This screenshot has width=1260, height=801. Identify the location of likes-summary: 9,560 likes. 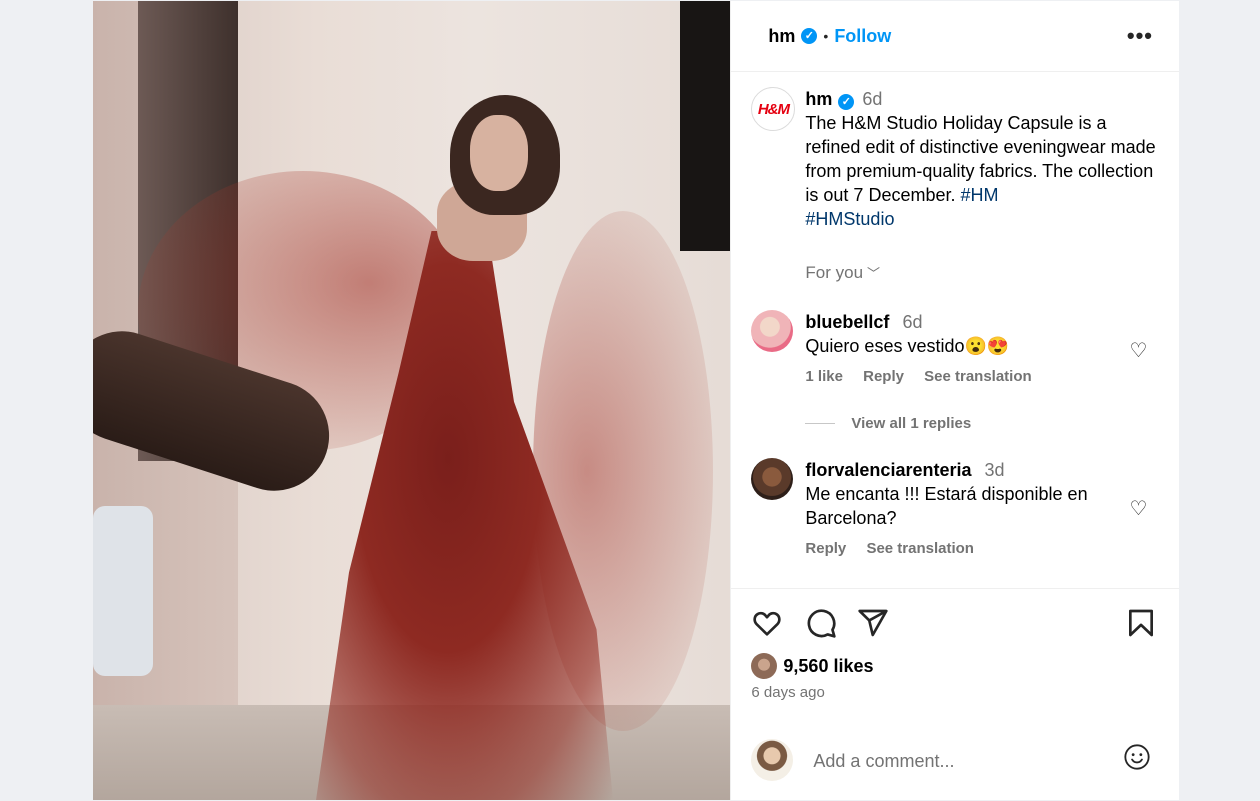
(812, 666).